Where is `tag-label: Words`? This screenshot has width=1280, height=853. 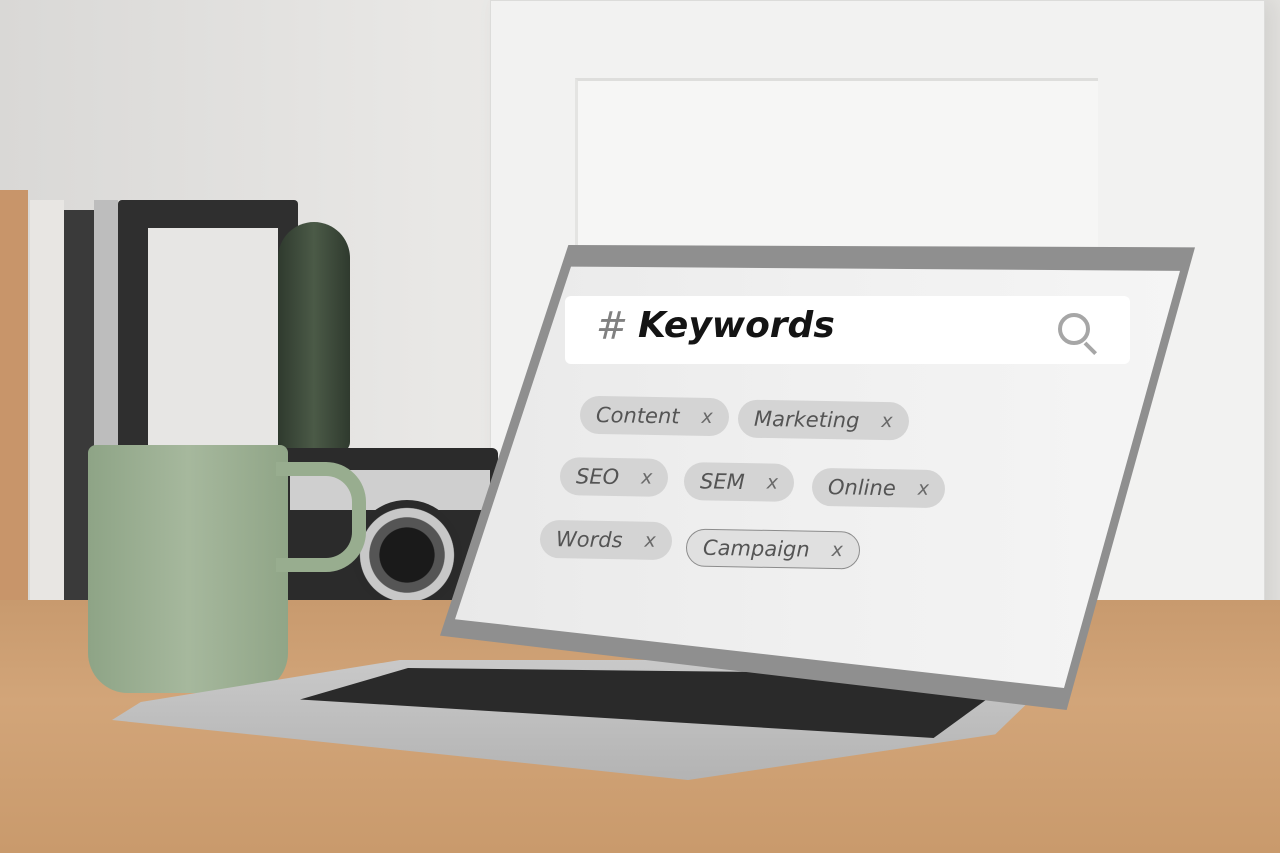 tag-label: Words is located at coordinates (589, 540).